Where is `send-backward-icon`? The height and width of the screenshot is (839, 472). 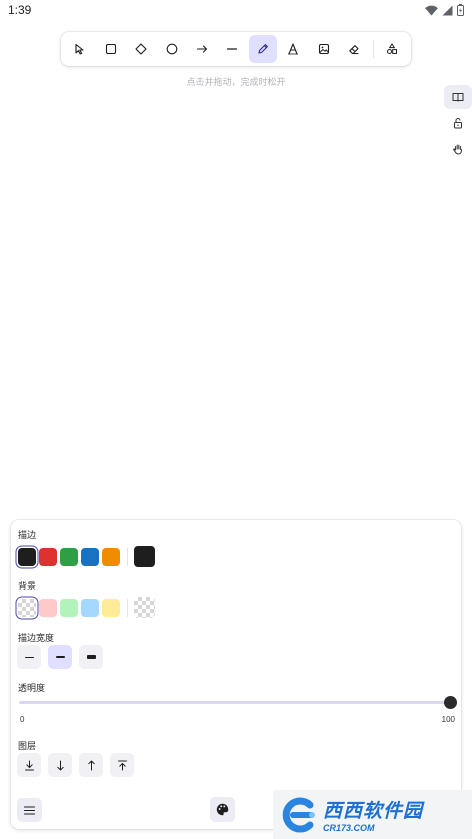
send-backward-icon is located at coordinates (60, 765).